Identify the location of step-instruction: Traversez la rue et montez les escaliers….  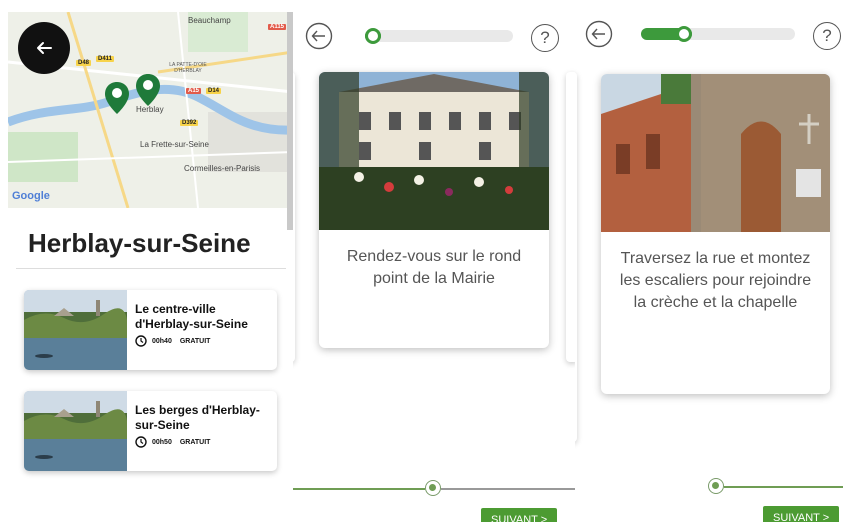
(715, 280).